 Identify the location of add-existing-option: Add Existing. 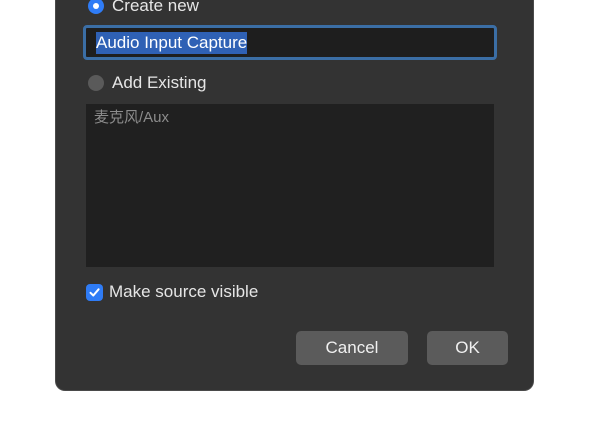
(147, 83).